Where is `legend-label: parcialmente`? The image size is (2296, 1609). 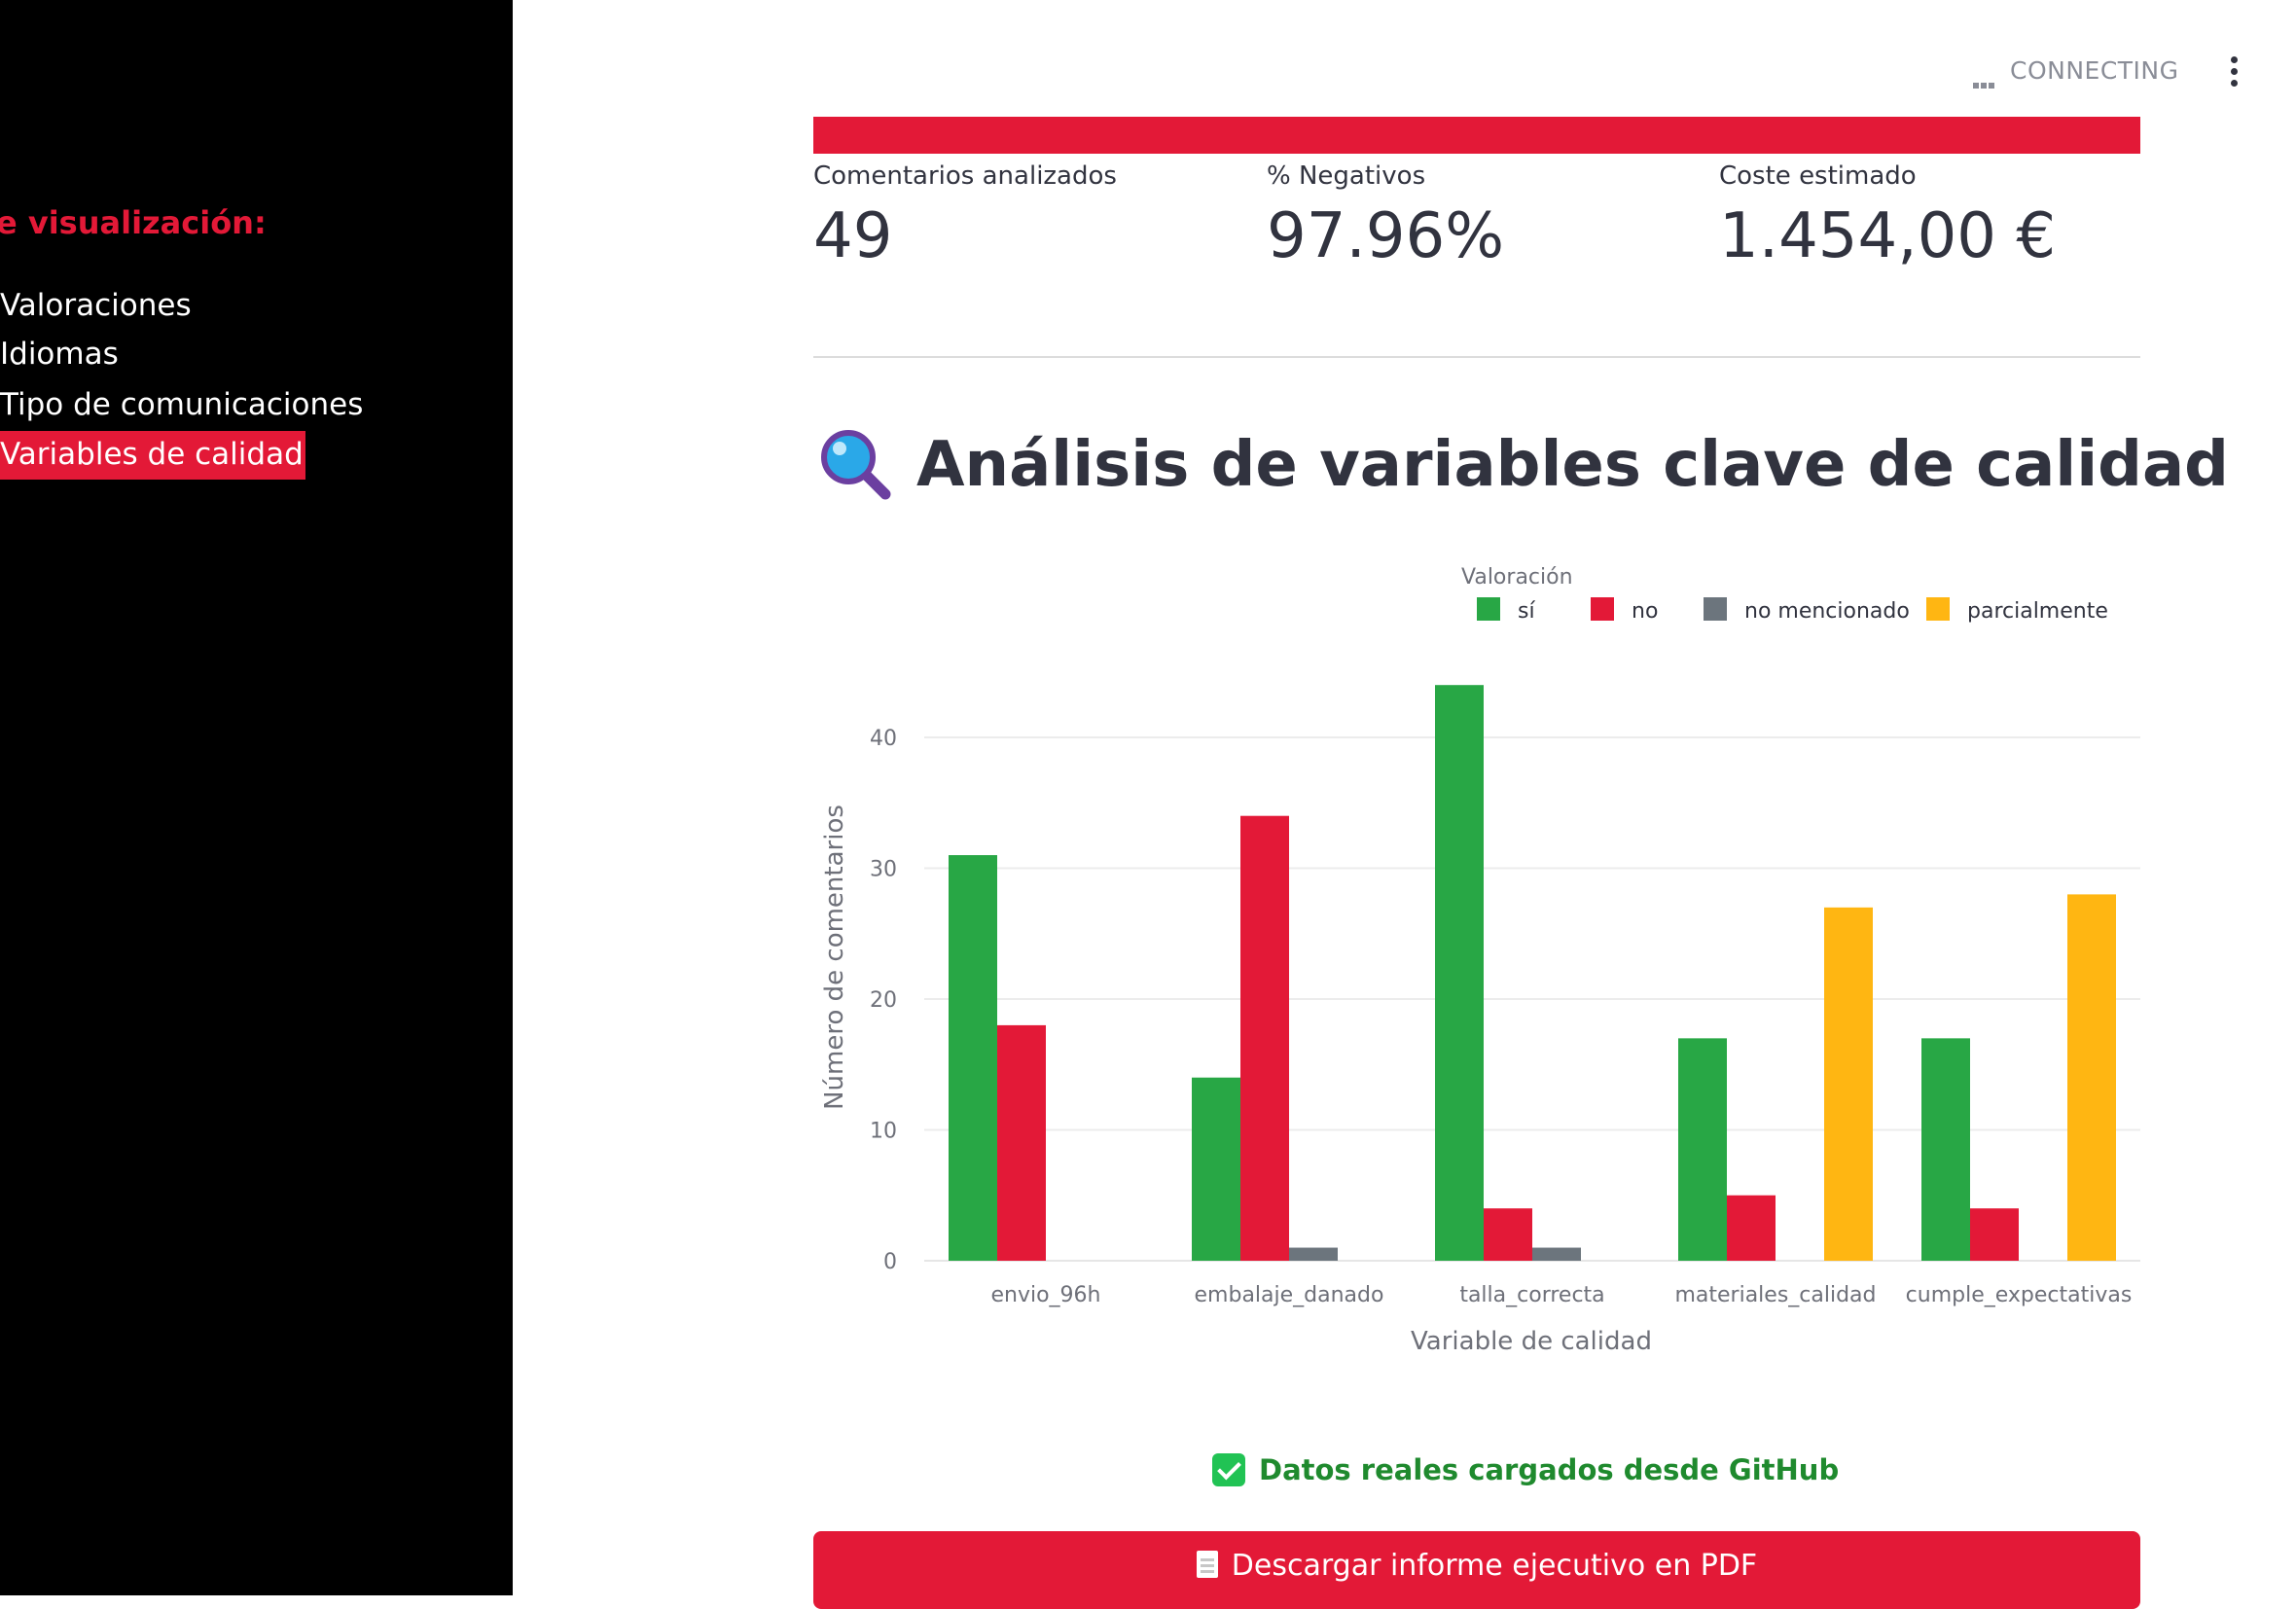
legend-label: parcialmente is located at coordinates (2037, 611).